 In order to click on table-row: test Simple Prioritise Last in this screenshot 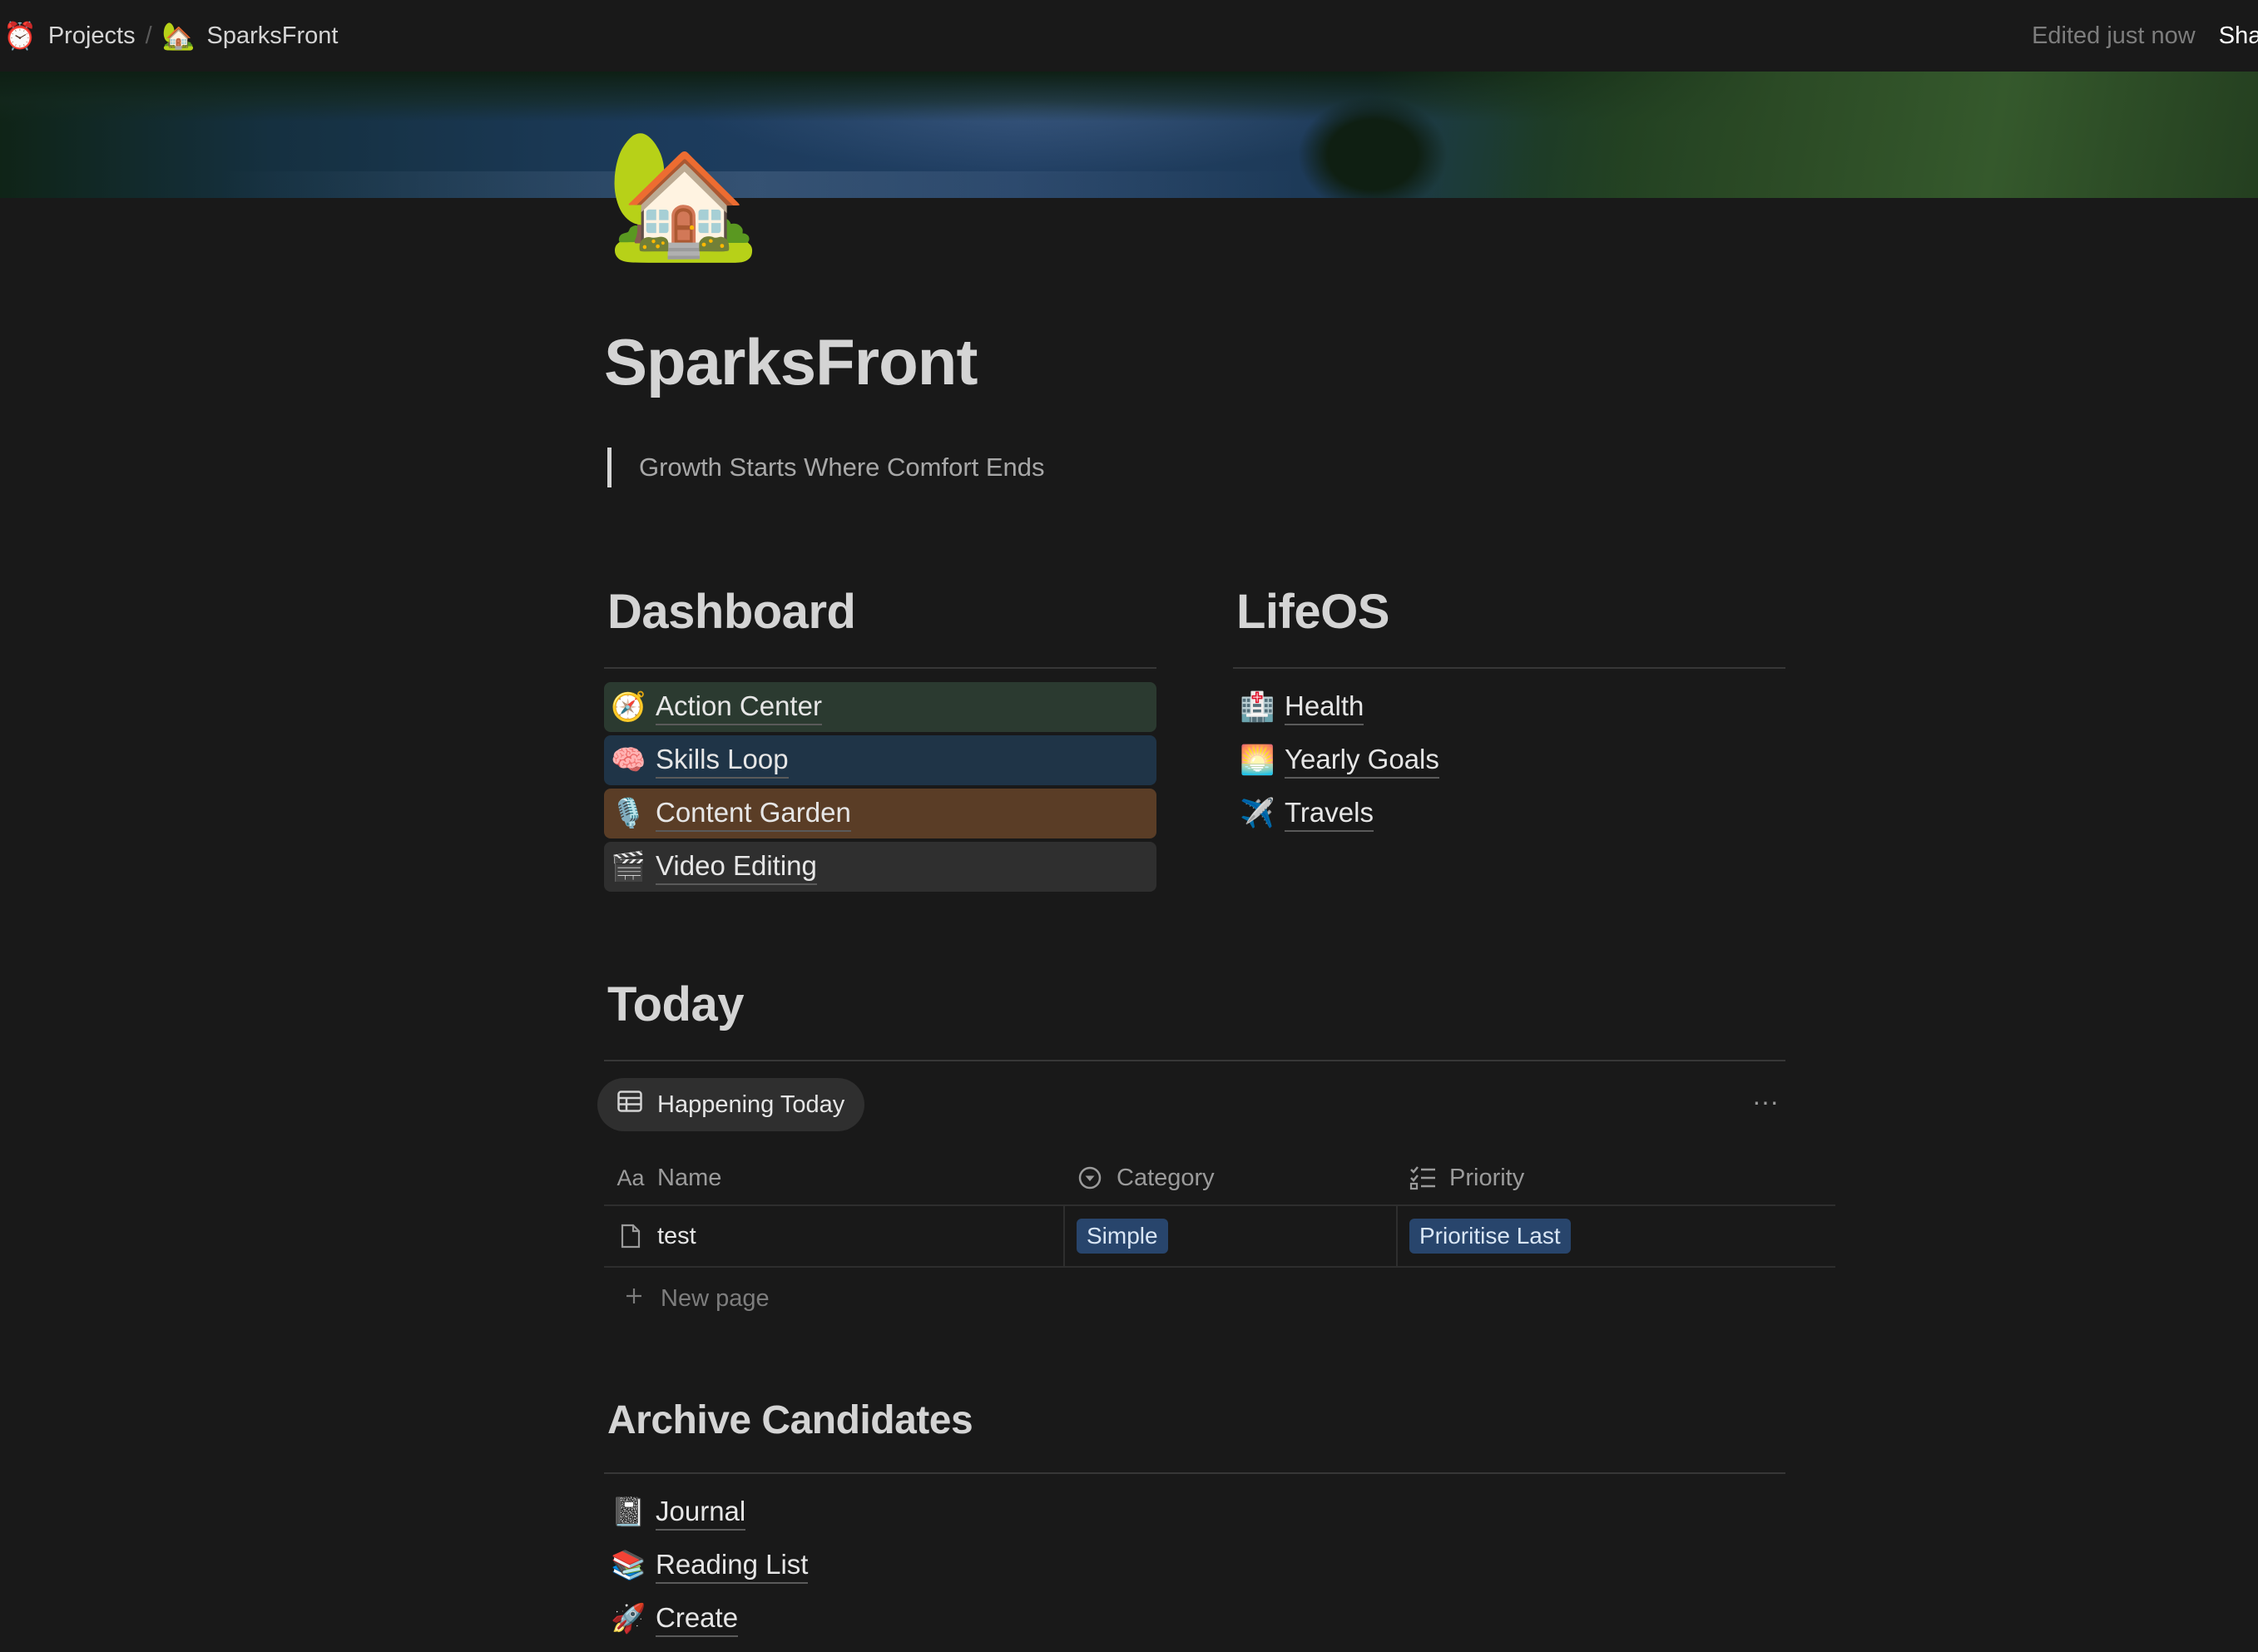, I will do `click(1219, 1237)`.